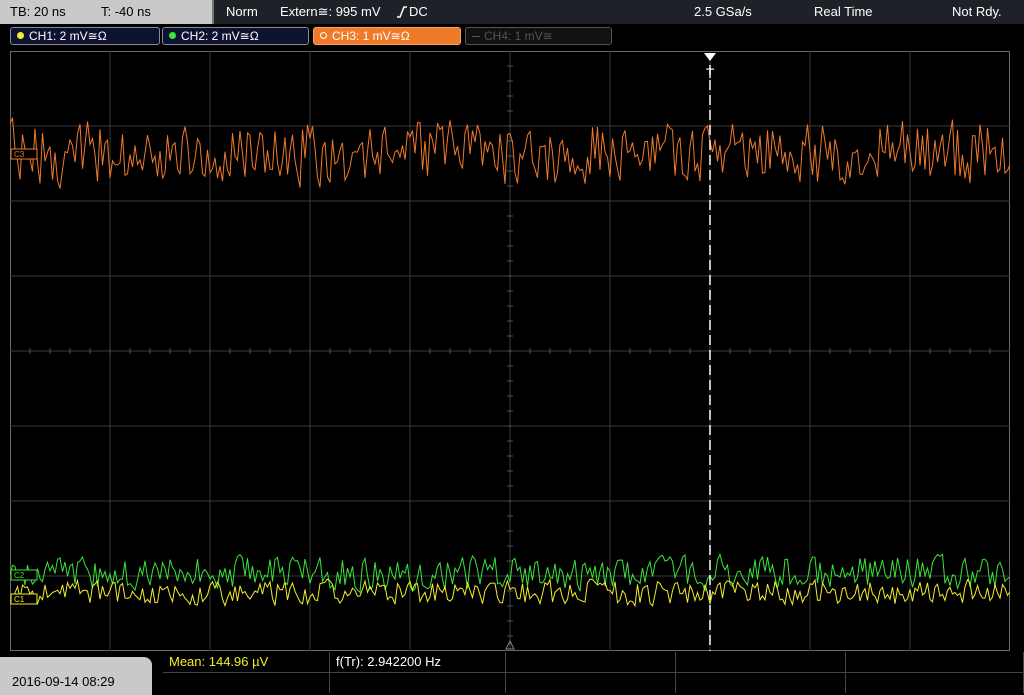  I want to click on ch2-offset-marker: C2, so click(24, 575).